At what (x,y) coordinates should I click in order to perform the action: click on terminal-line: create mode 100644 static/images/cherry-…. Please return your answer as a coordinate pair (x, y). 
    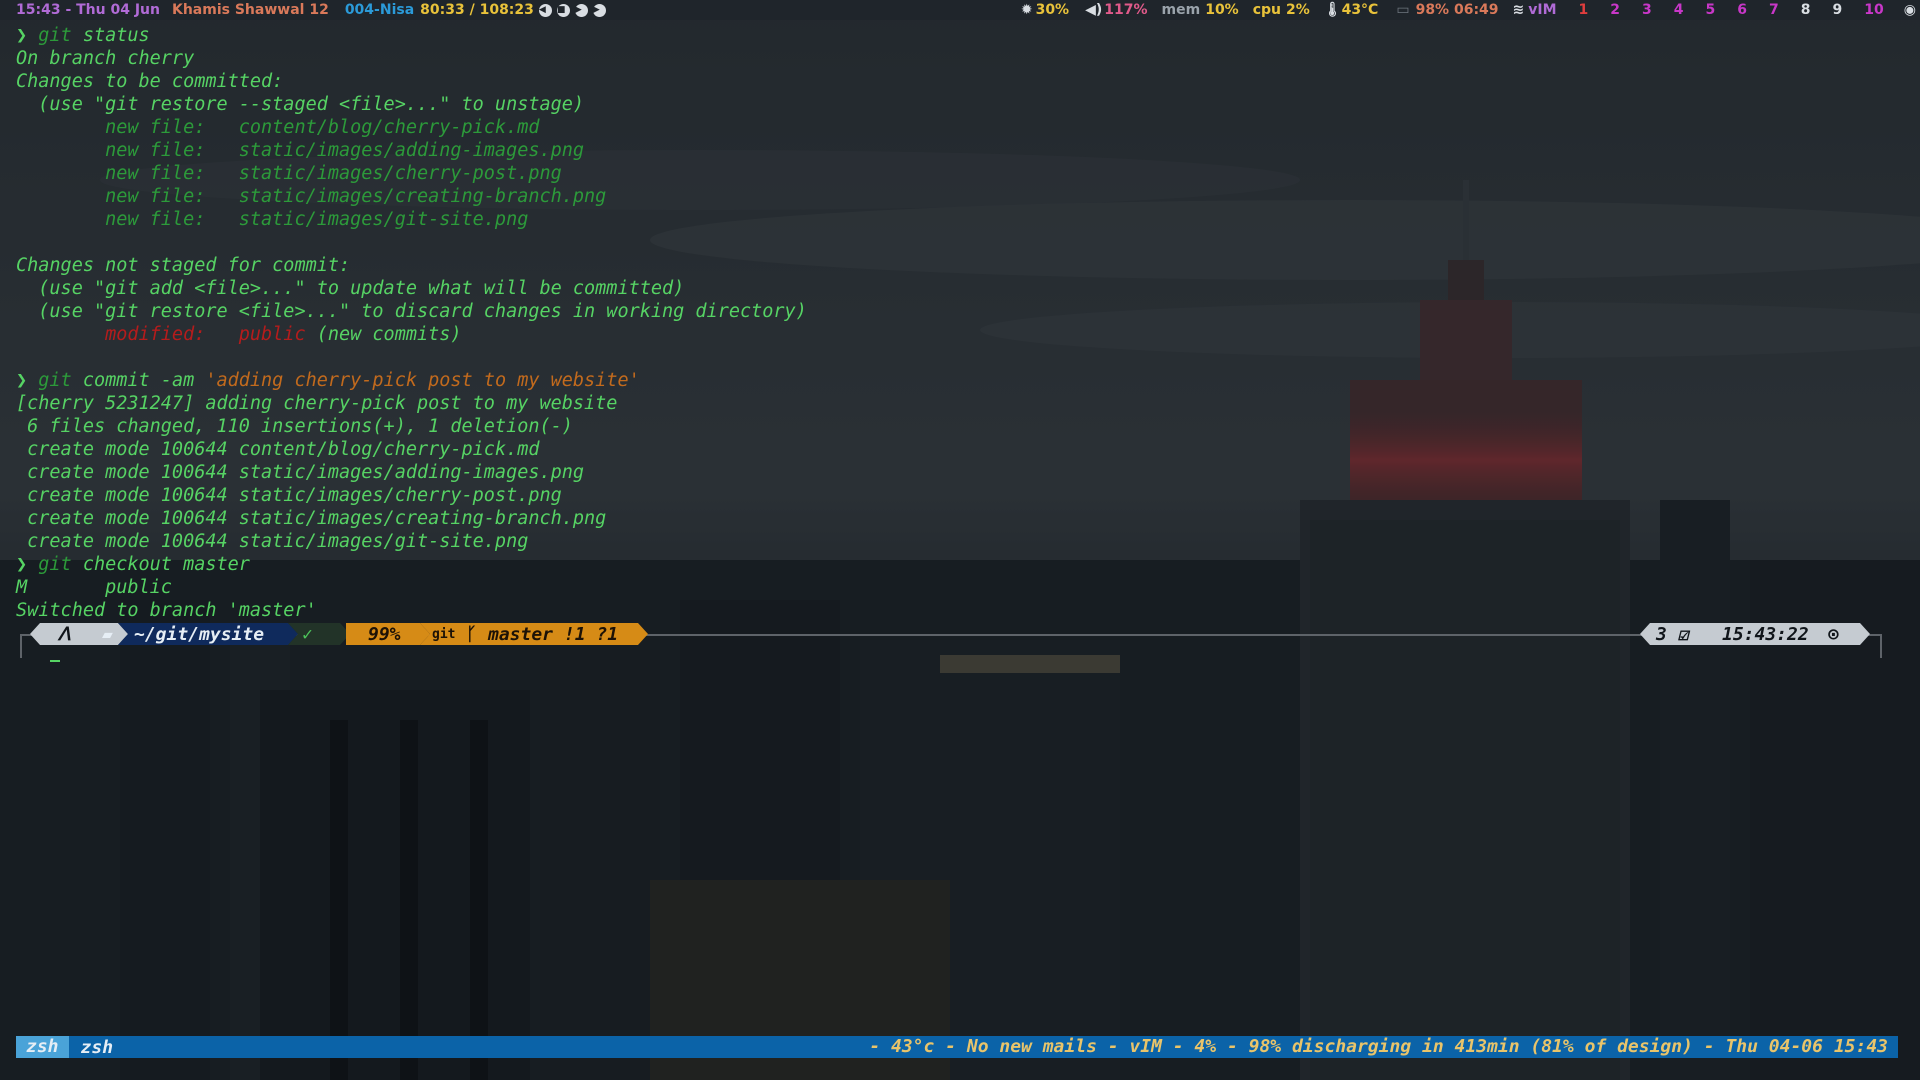
    Looking at the image, I should click on (411, 495).